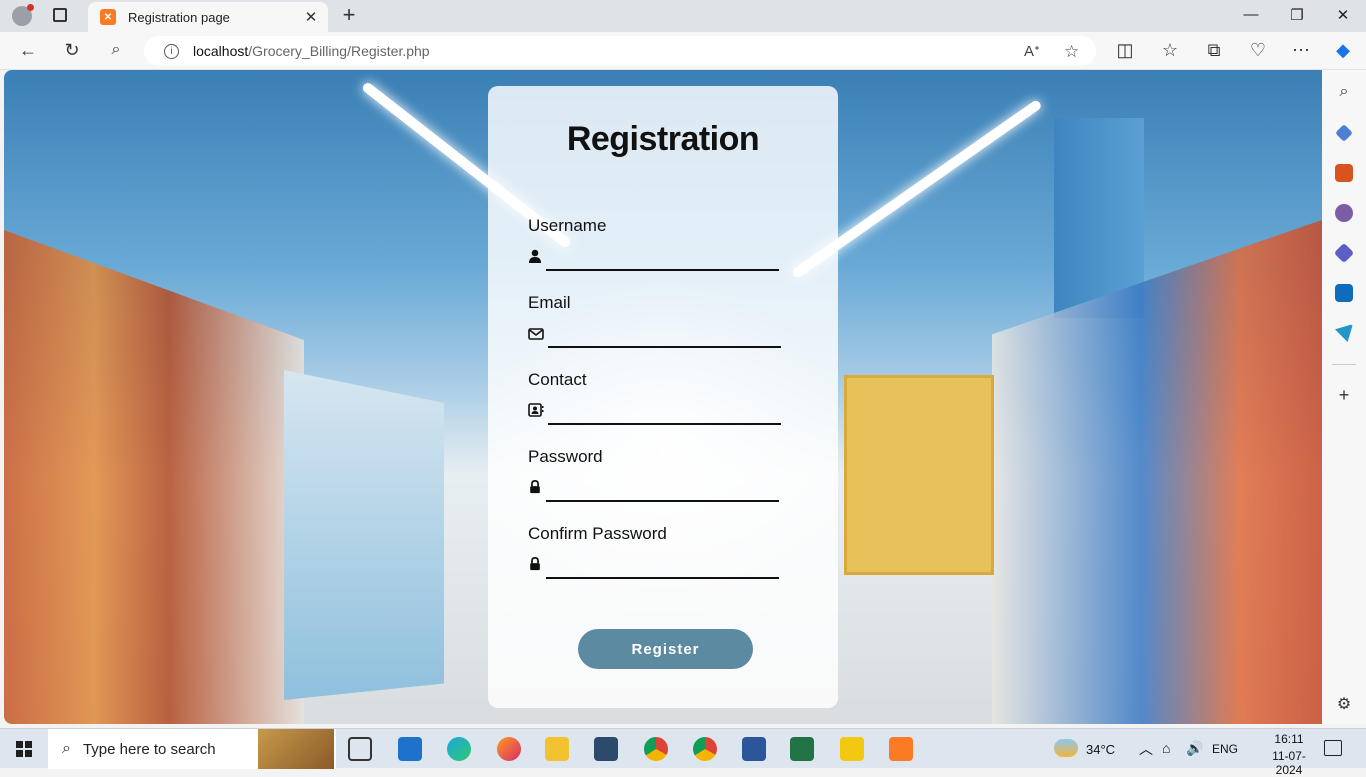 The height and width of the screenshot is (777, 1366). Describe the element at coordinates (683, 16) in the screenshot. I see `tab-strip: ✕ Registration page ✕ + — ❐ ✕` at that location.